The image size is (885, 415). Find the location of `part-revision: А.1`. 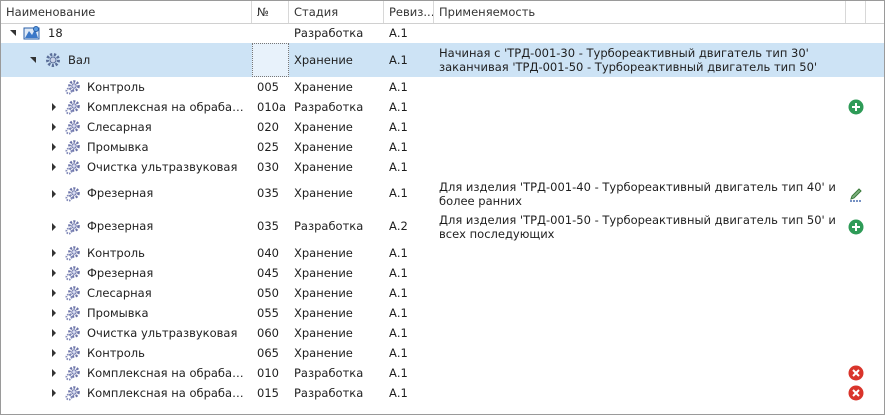

part-revision: А.1 is located at coordinates (398, 60).